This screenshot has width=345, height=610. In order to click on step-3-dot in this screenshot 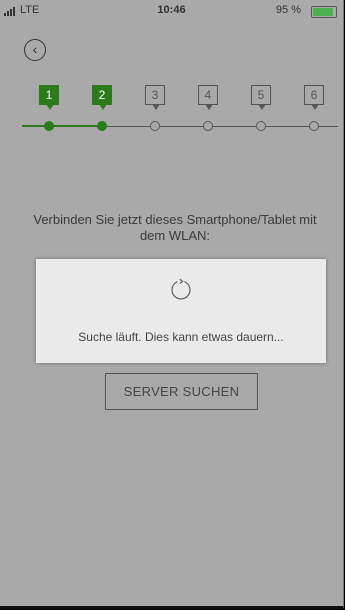, I will do `click(155, 126)`.